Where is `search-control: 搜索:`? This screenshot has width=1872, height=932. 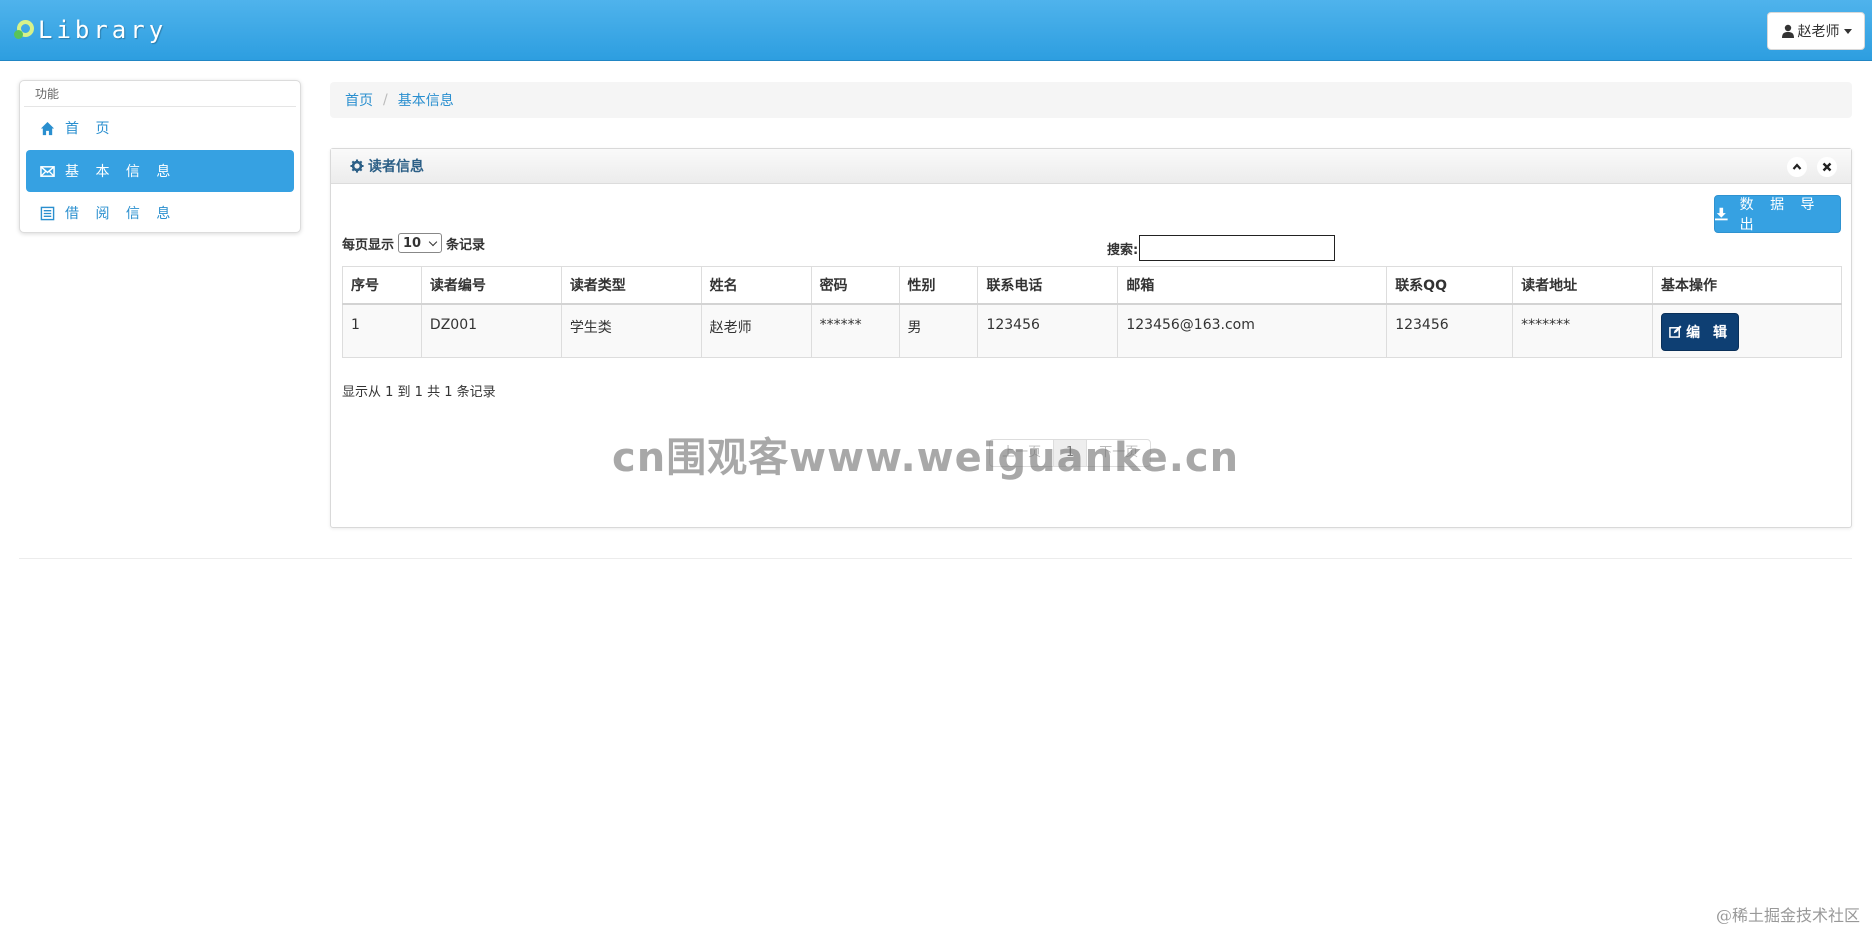
search-control: 搜索: is located at coordinates (1221, 248).